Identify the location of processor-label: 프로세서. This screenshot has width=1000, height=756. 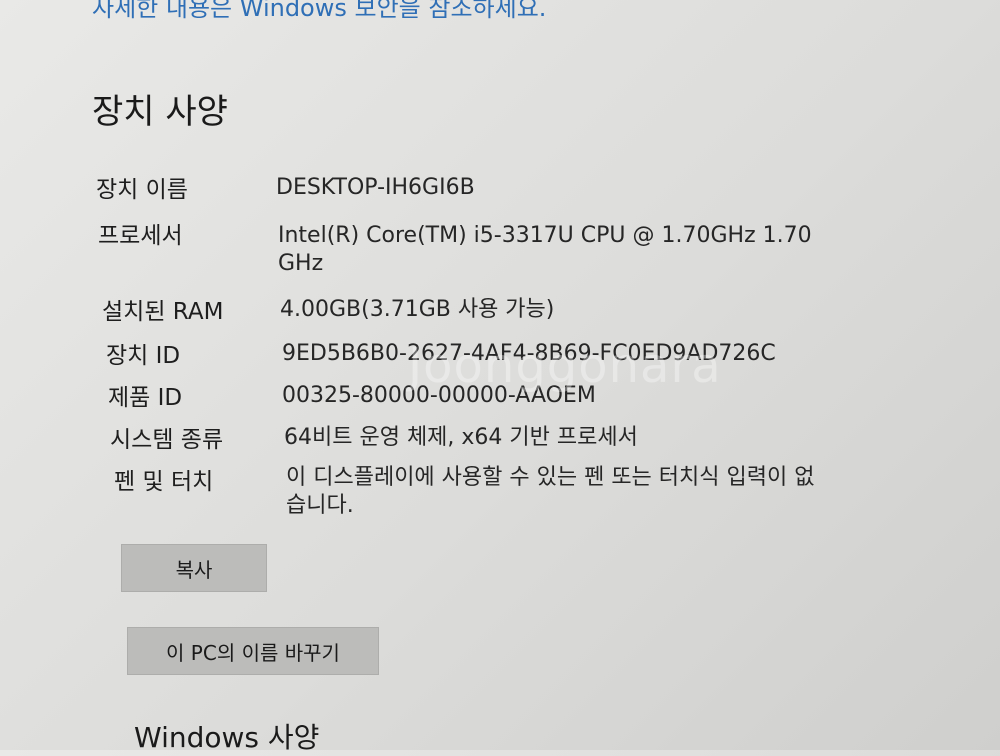
(140, 236).